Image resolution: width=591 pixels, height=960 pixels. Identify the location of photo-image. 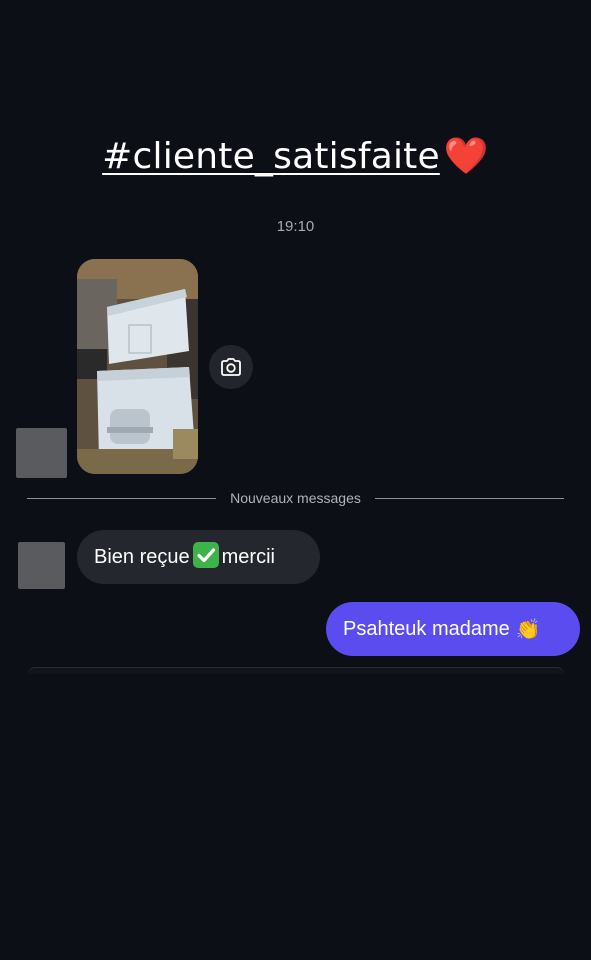
(137, 366).